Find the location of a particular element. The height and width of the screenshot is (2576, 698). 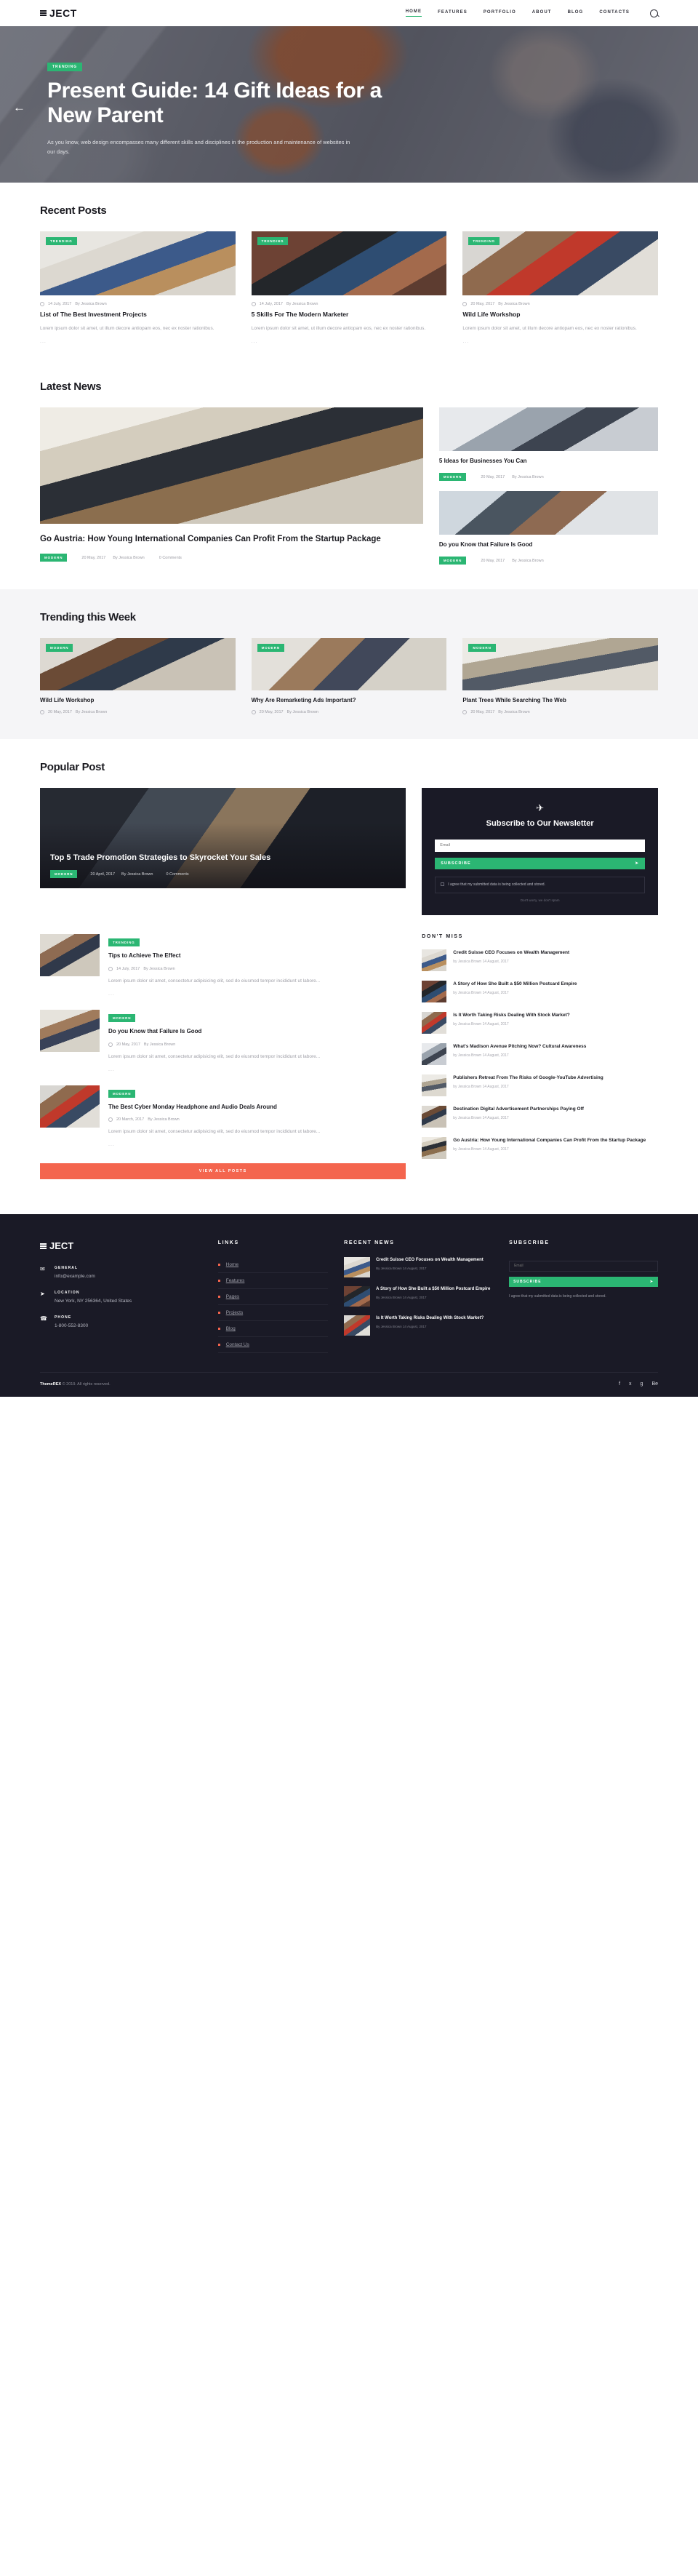

side-badge: MODERN is located at coordinates (452, 561).